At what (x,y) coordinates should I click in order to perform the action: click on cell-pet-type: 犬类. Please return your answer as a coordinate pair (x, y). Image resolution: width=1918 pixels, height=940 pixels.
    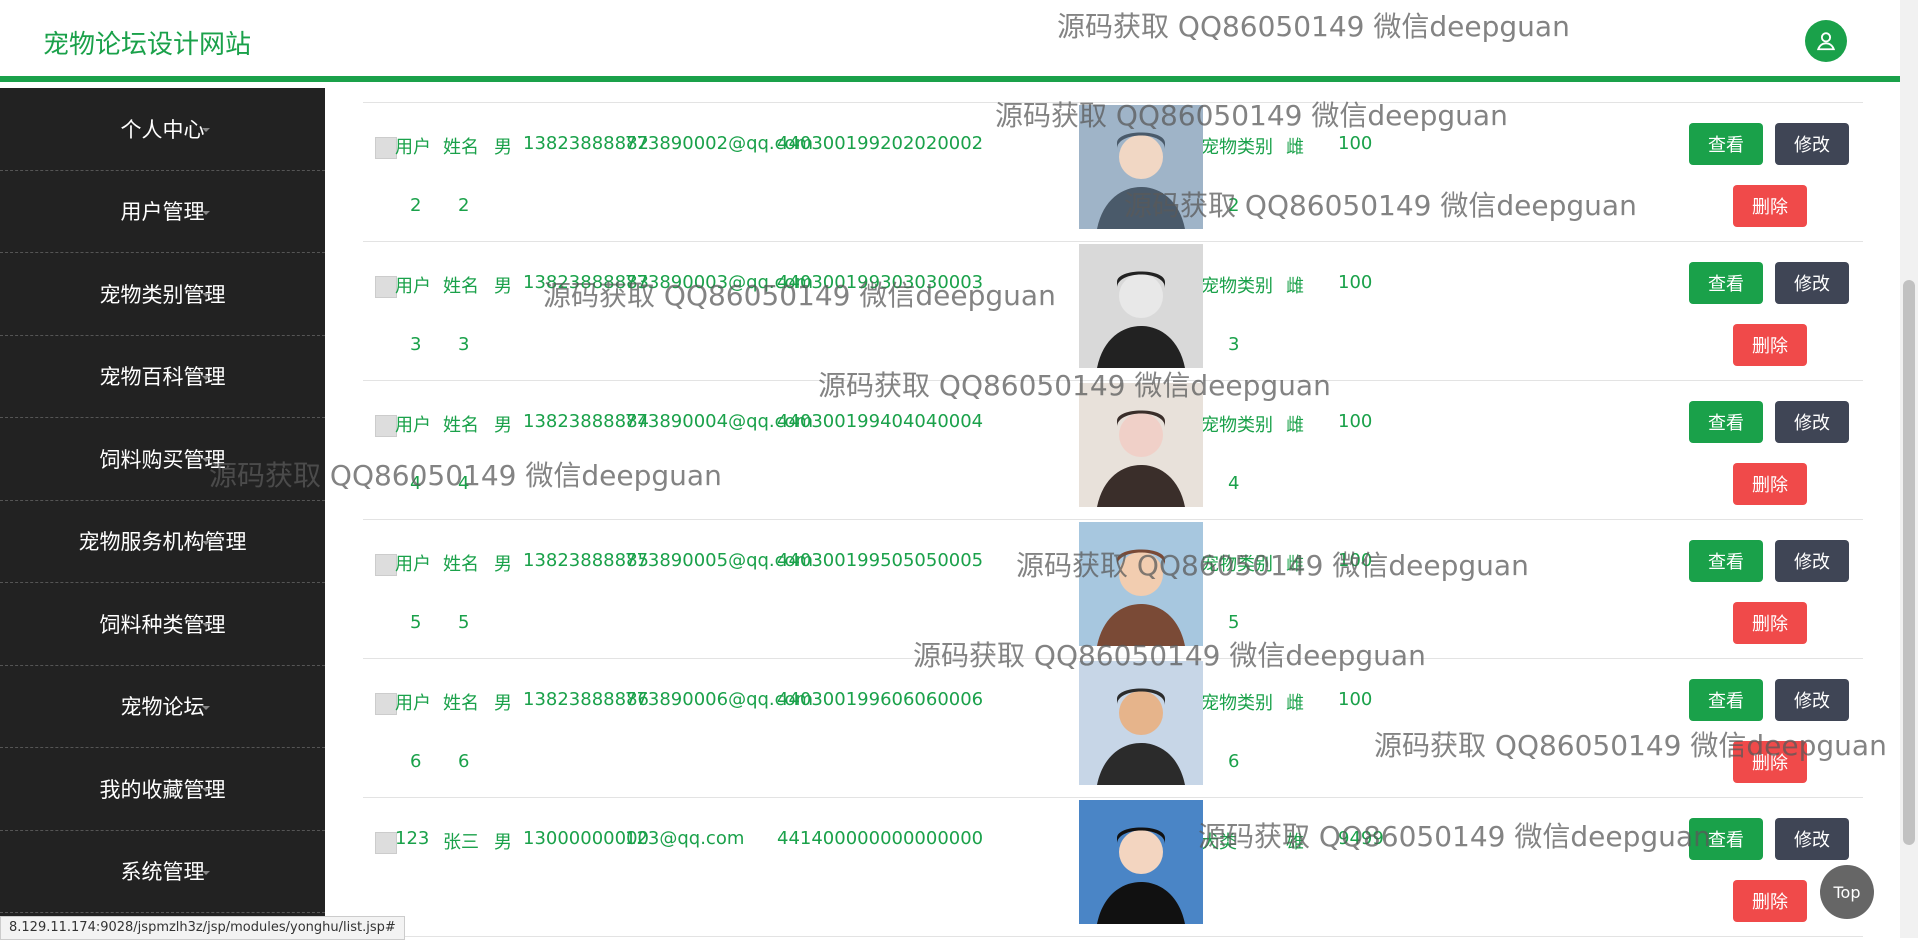
    Looking at the image, I should click on (1219, 842).